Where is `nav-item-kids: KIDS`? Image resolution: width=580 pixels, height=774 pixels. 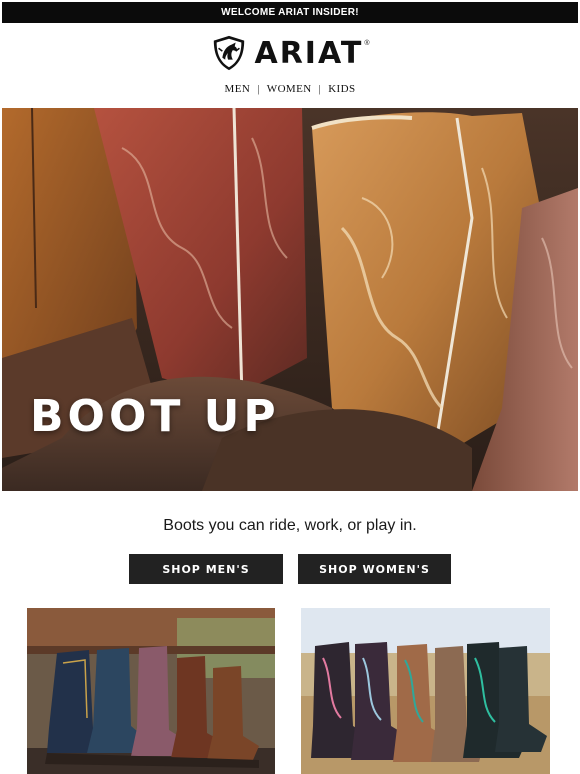
nav-item-kids: KIDS is located at coordinates (341, 89).